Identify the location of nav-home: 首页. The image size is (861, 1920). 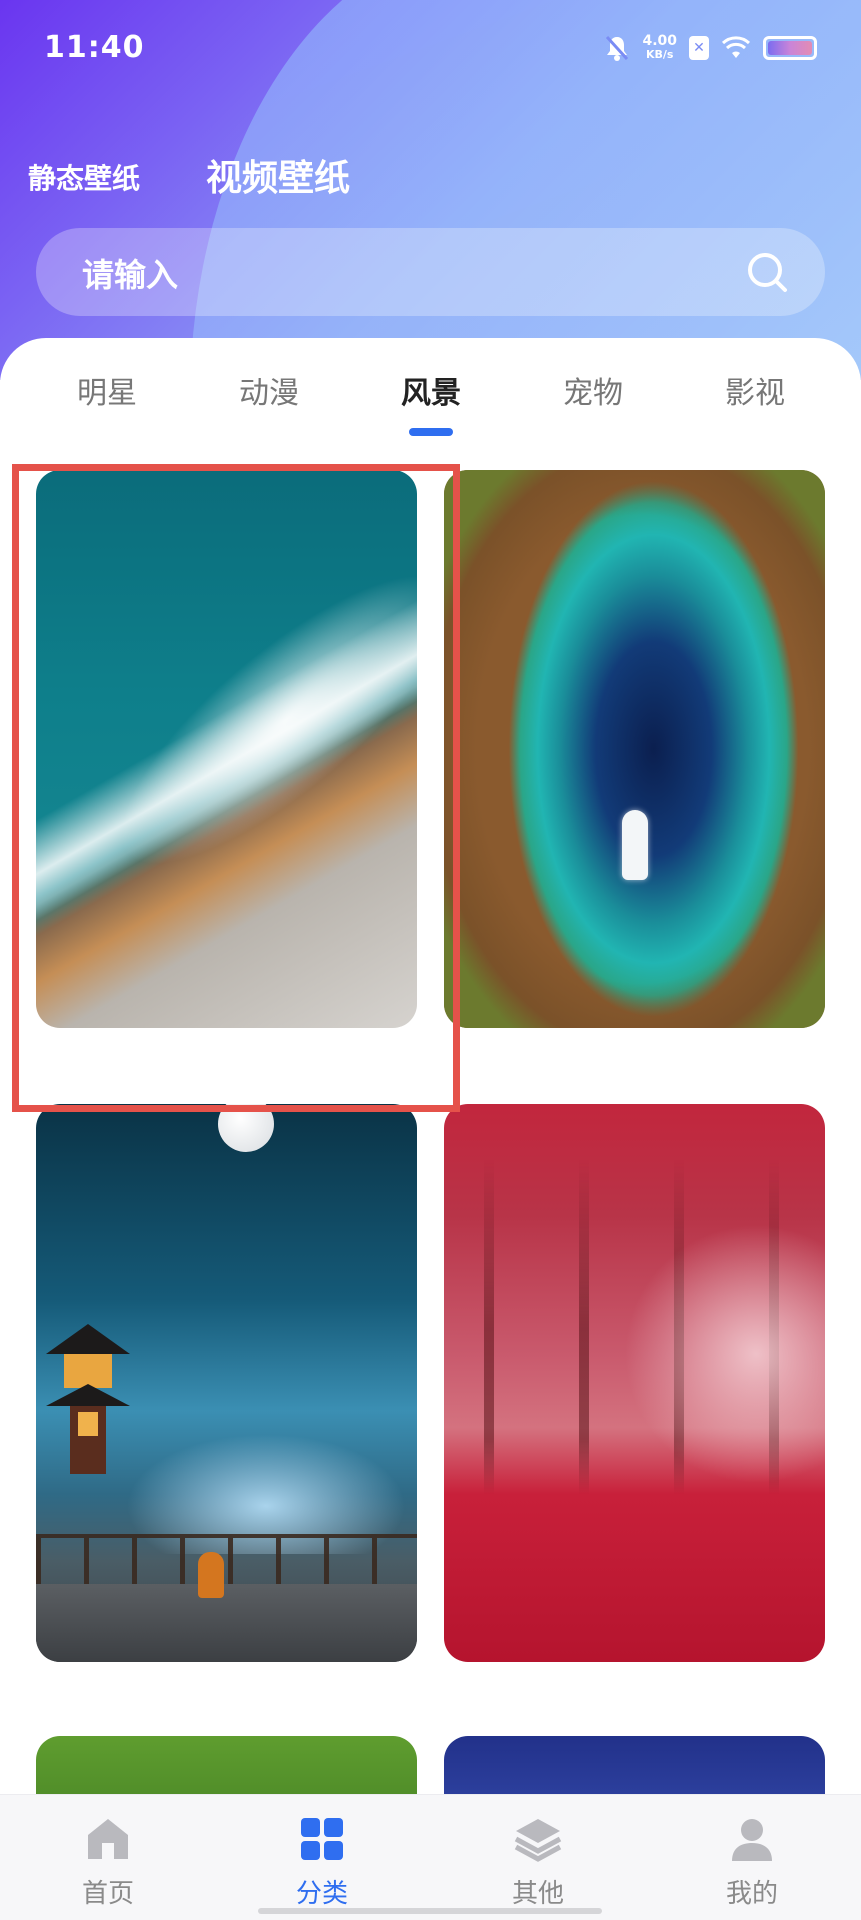
(108, 1862).